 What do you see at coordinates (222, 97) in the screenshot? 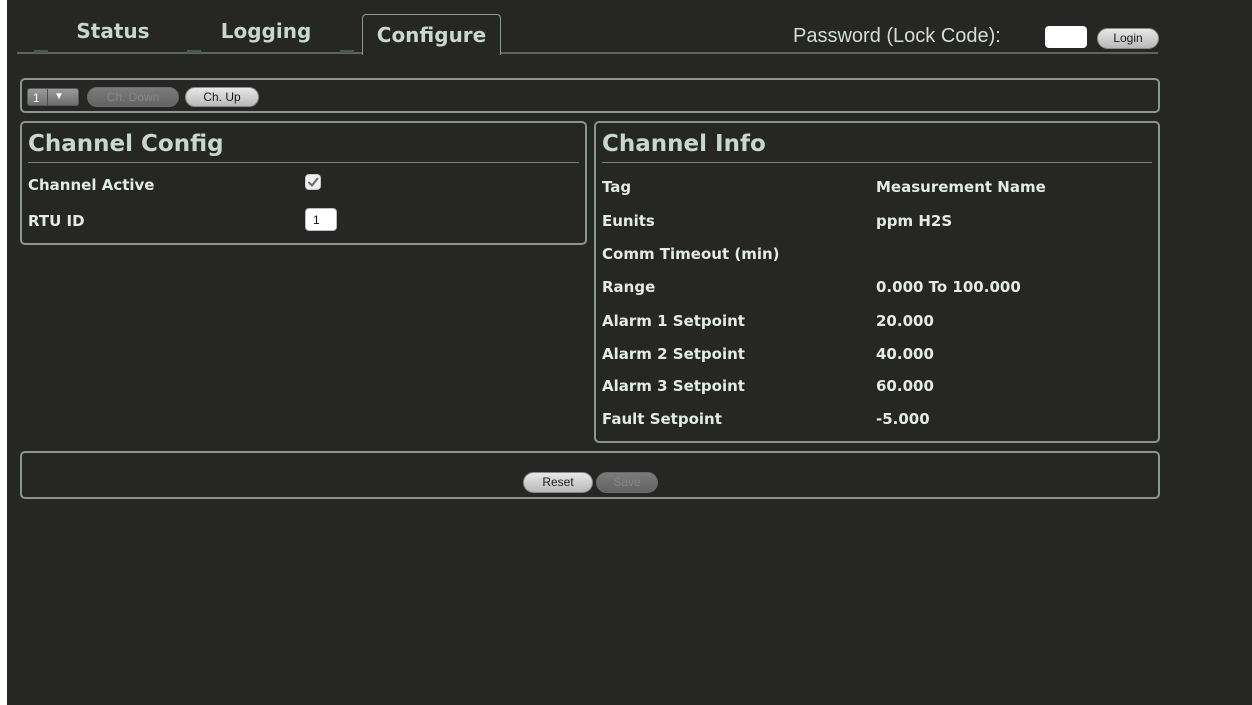
I see `ch-up-button: Ch. Up` at bounding box center [222, 97].